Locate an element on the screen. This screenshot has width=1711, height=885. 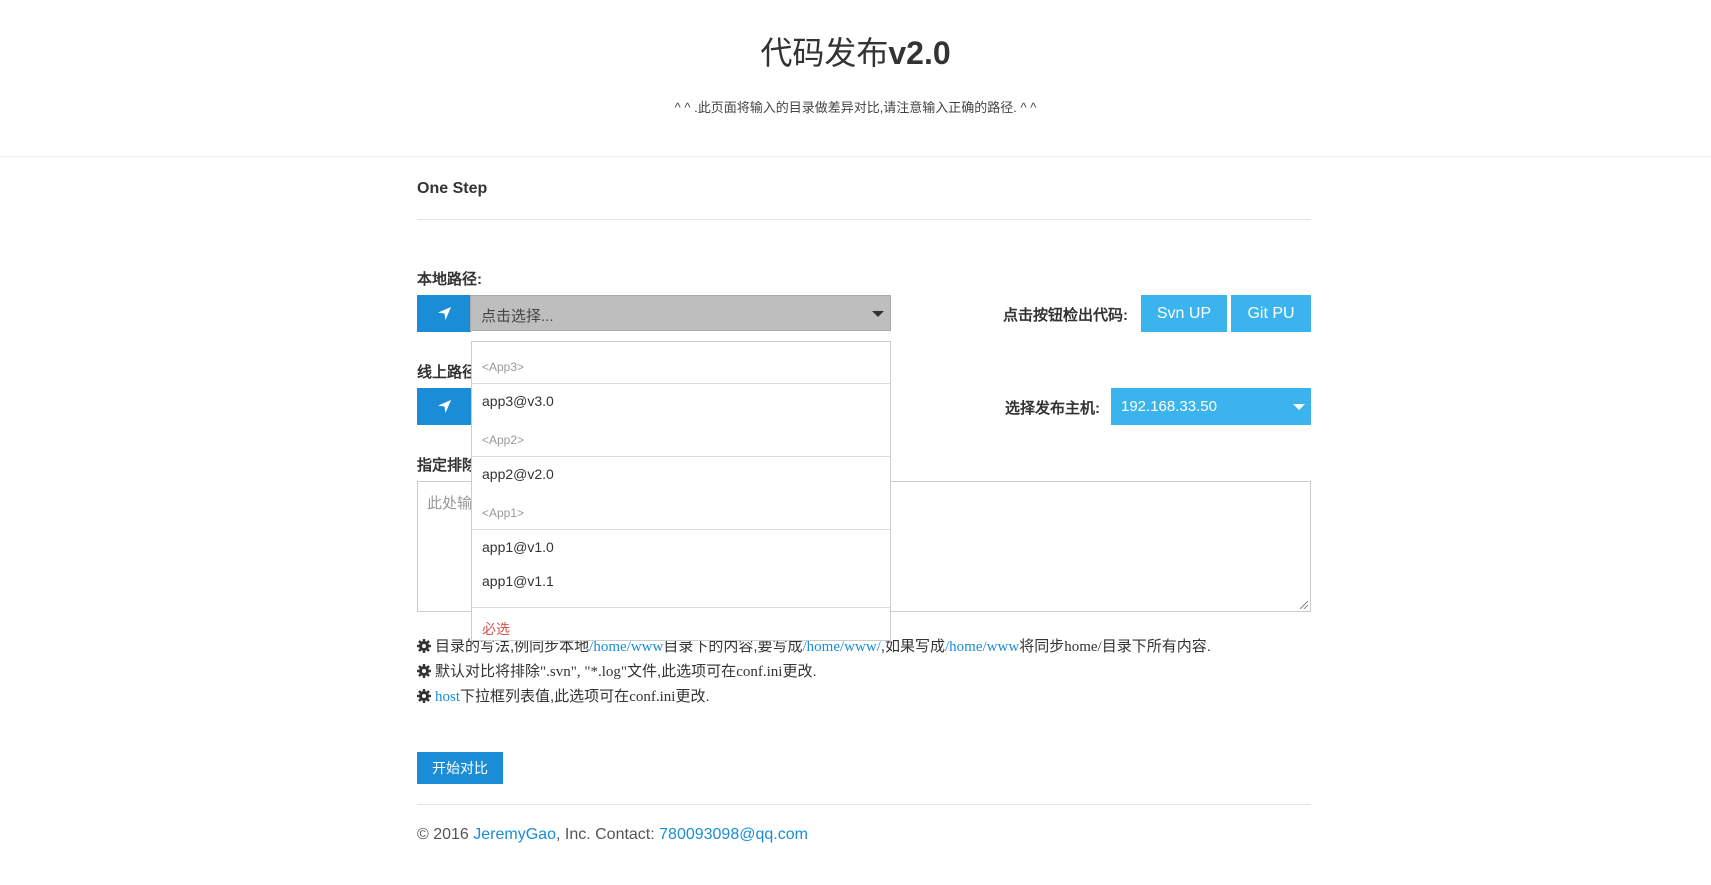
section-divider is located at coordinates (864, 219).